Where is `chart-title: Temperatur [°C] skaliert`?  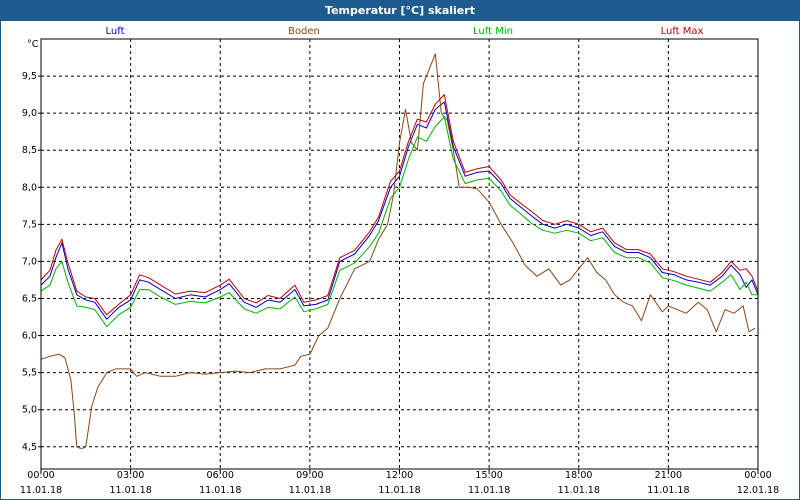
chart-title: Temperatur [°C] skaliert is located at coordinates (400, 11).